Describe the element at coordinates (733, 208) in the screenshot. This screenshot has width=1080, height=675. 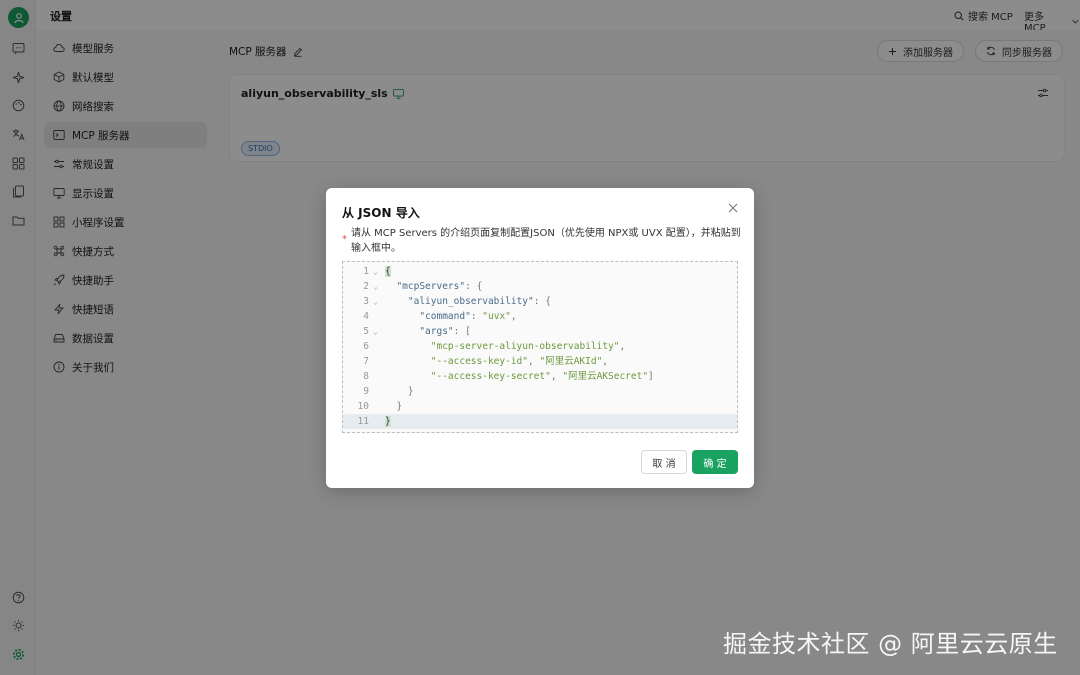
I see `close-icon` at that location.